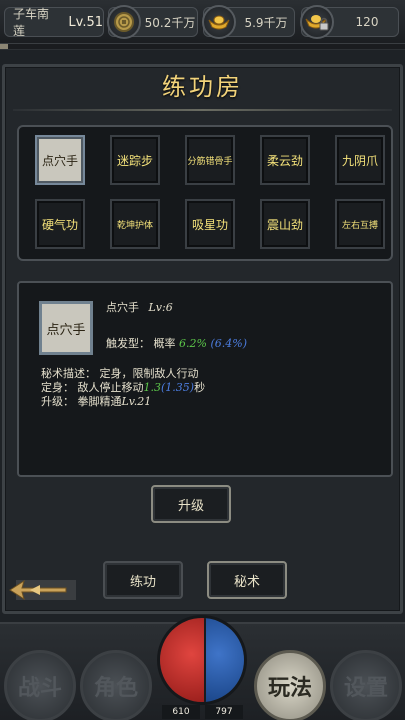 Image resolution: width=405 pixels, height=720 pixels. What do you see at coordinates (181, 712) in the screenshot?
I see `hp-value: 610` at bounding box center [181, 712].